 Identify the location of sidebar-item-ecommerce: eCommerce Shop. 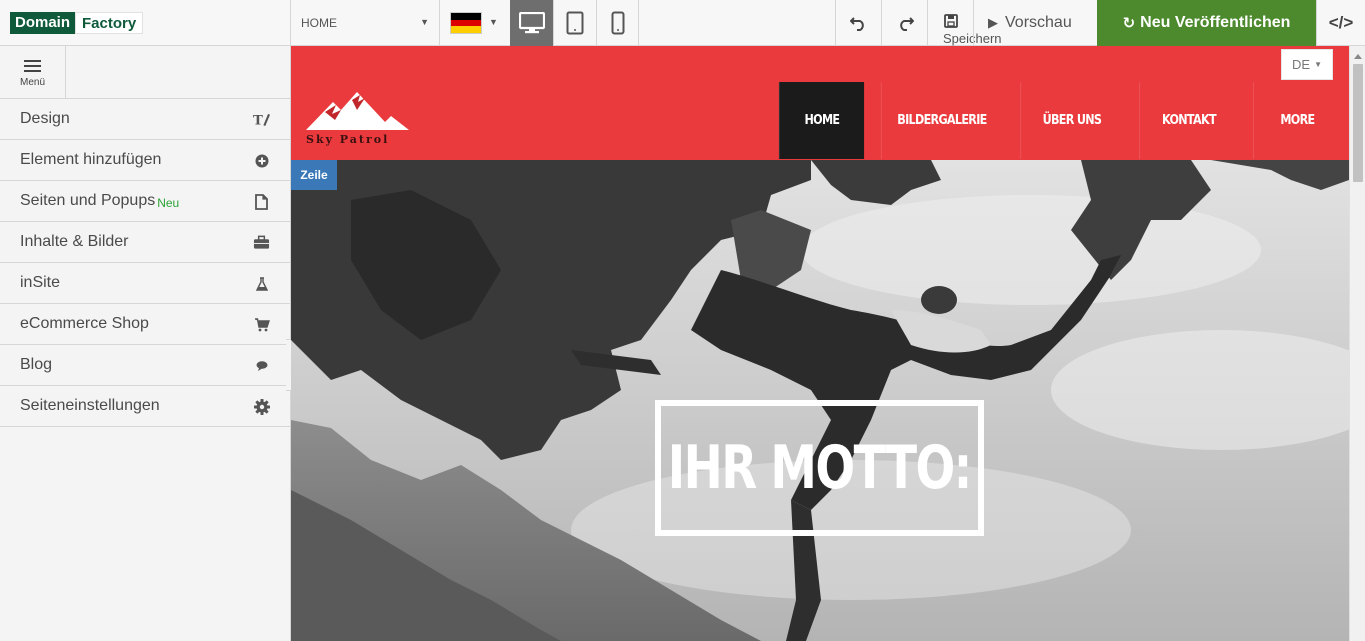
(145, 324).